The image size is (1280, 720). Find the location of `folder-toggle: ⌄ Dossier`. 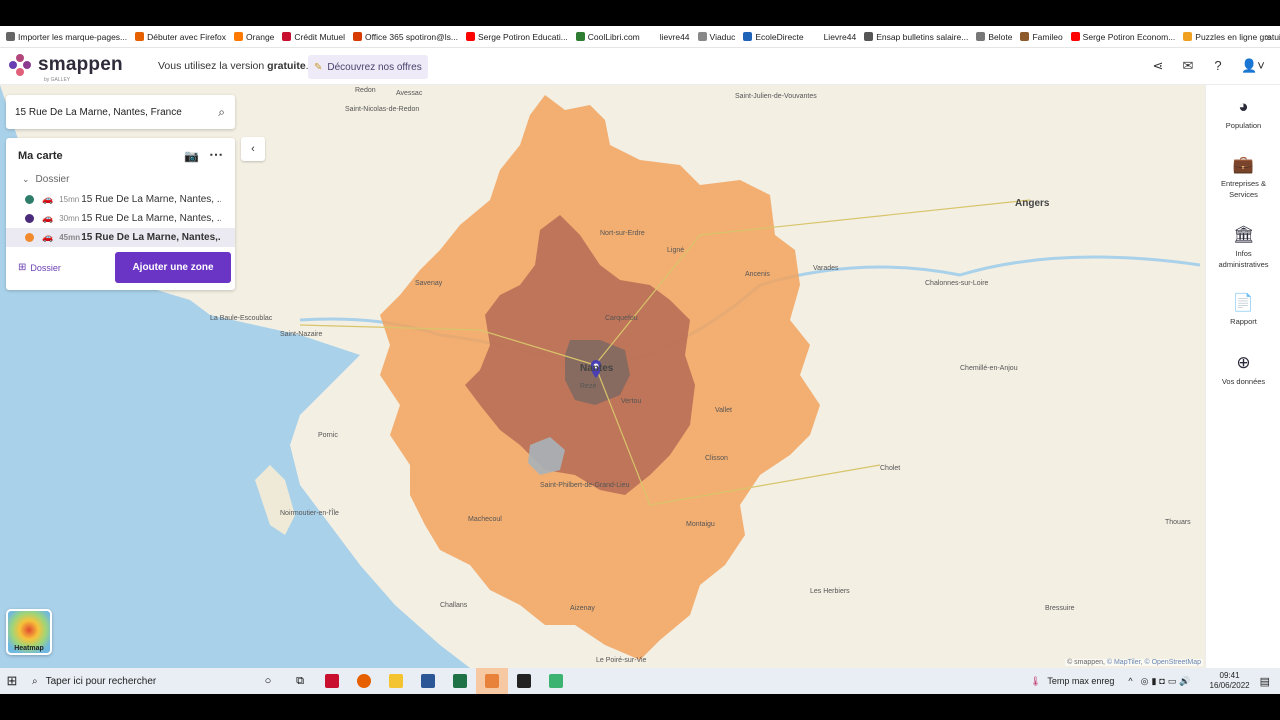

folder-toggle: ⌄ Dossier is located at coordinates (45, 179).